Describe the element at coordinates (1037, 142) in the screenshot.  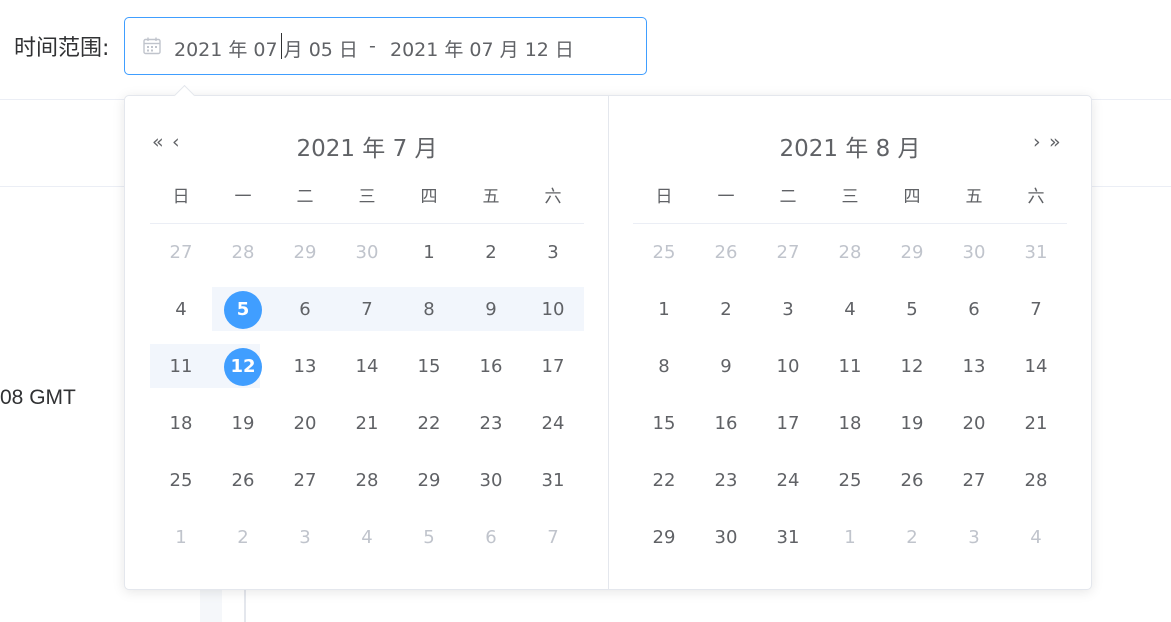
I see `next-month-button: ›` at that location.